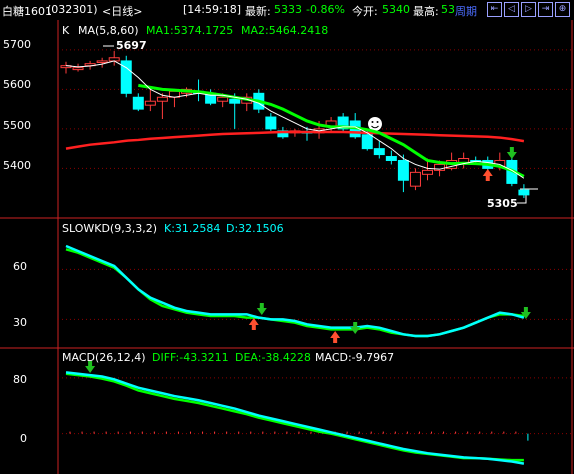 This screenshot has width=574, height=474. I want to click on high-note: 5697, so click(131, 45).